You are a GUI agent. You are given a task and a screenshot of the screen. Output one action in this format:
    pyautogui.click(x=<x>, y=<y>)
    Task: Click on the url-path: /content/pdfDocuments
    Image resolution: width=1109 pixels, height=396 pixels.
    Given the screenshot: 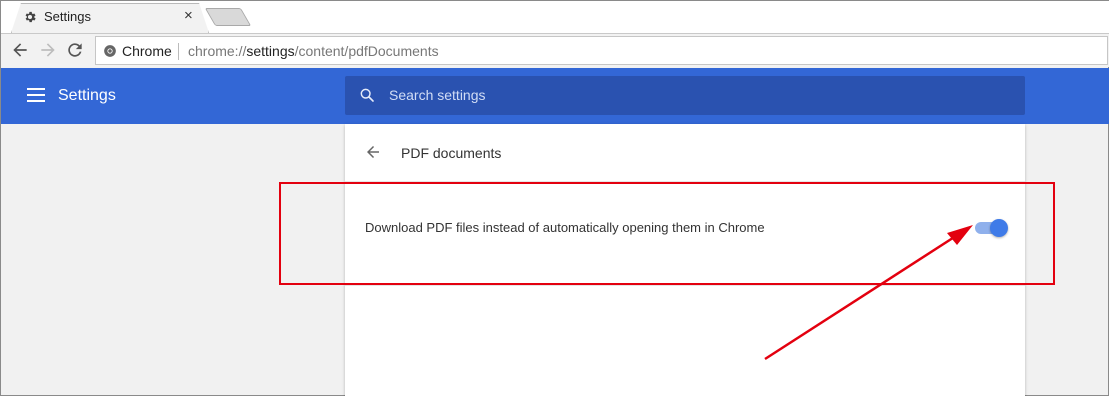 What is the action you would take?
    pyautogui.click(x=366, y=51)
    